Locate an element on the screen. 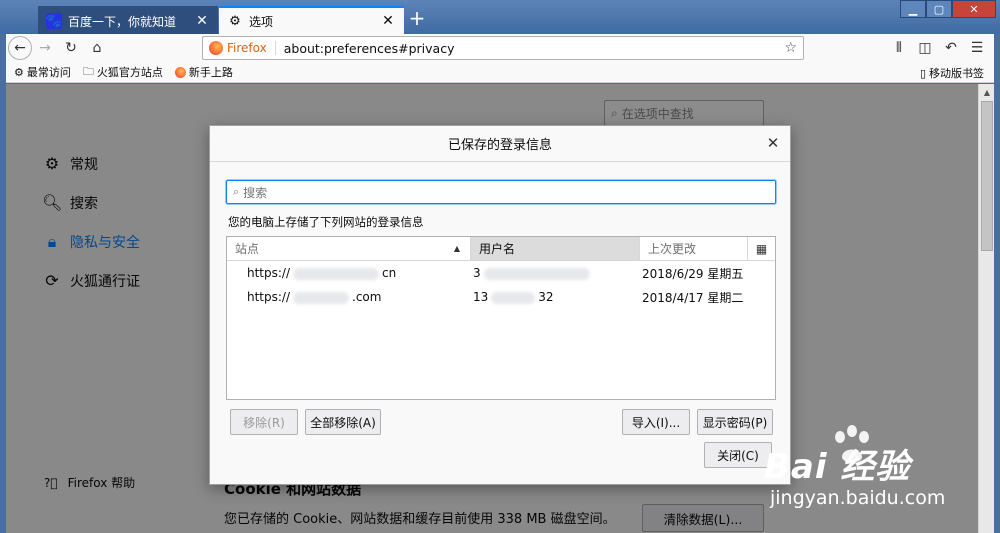  username-text: 3 is located at coordinates (477, 273).